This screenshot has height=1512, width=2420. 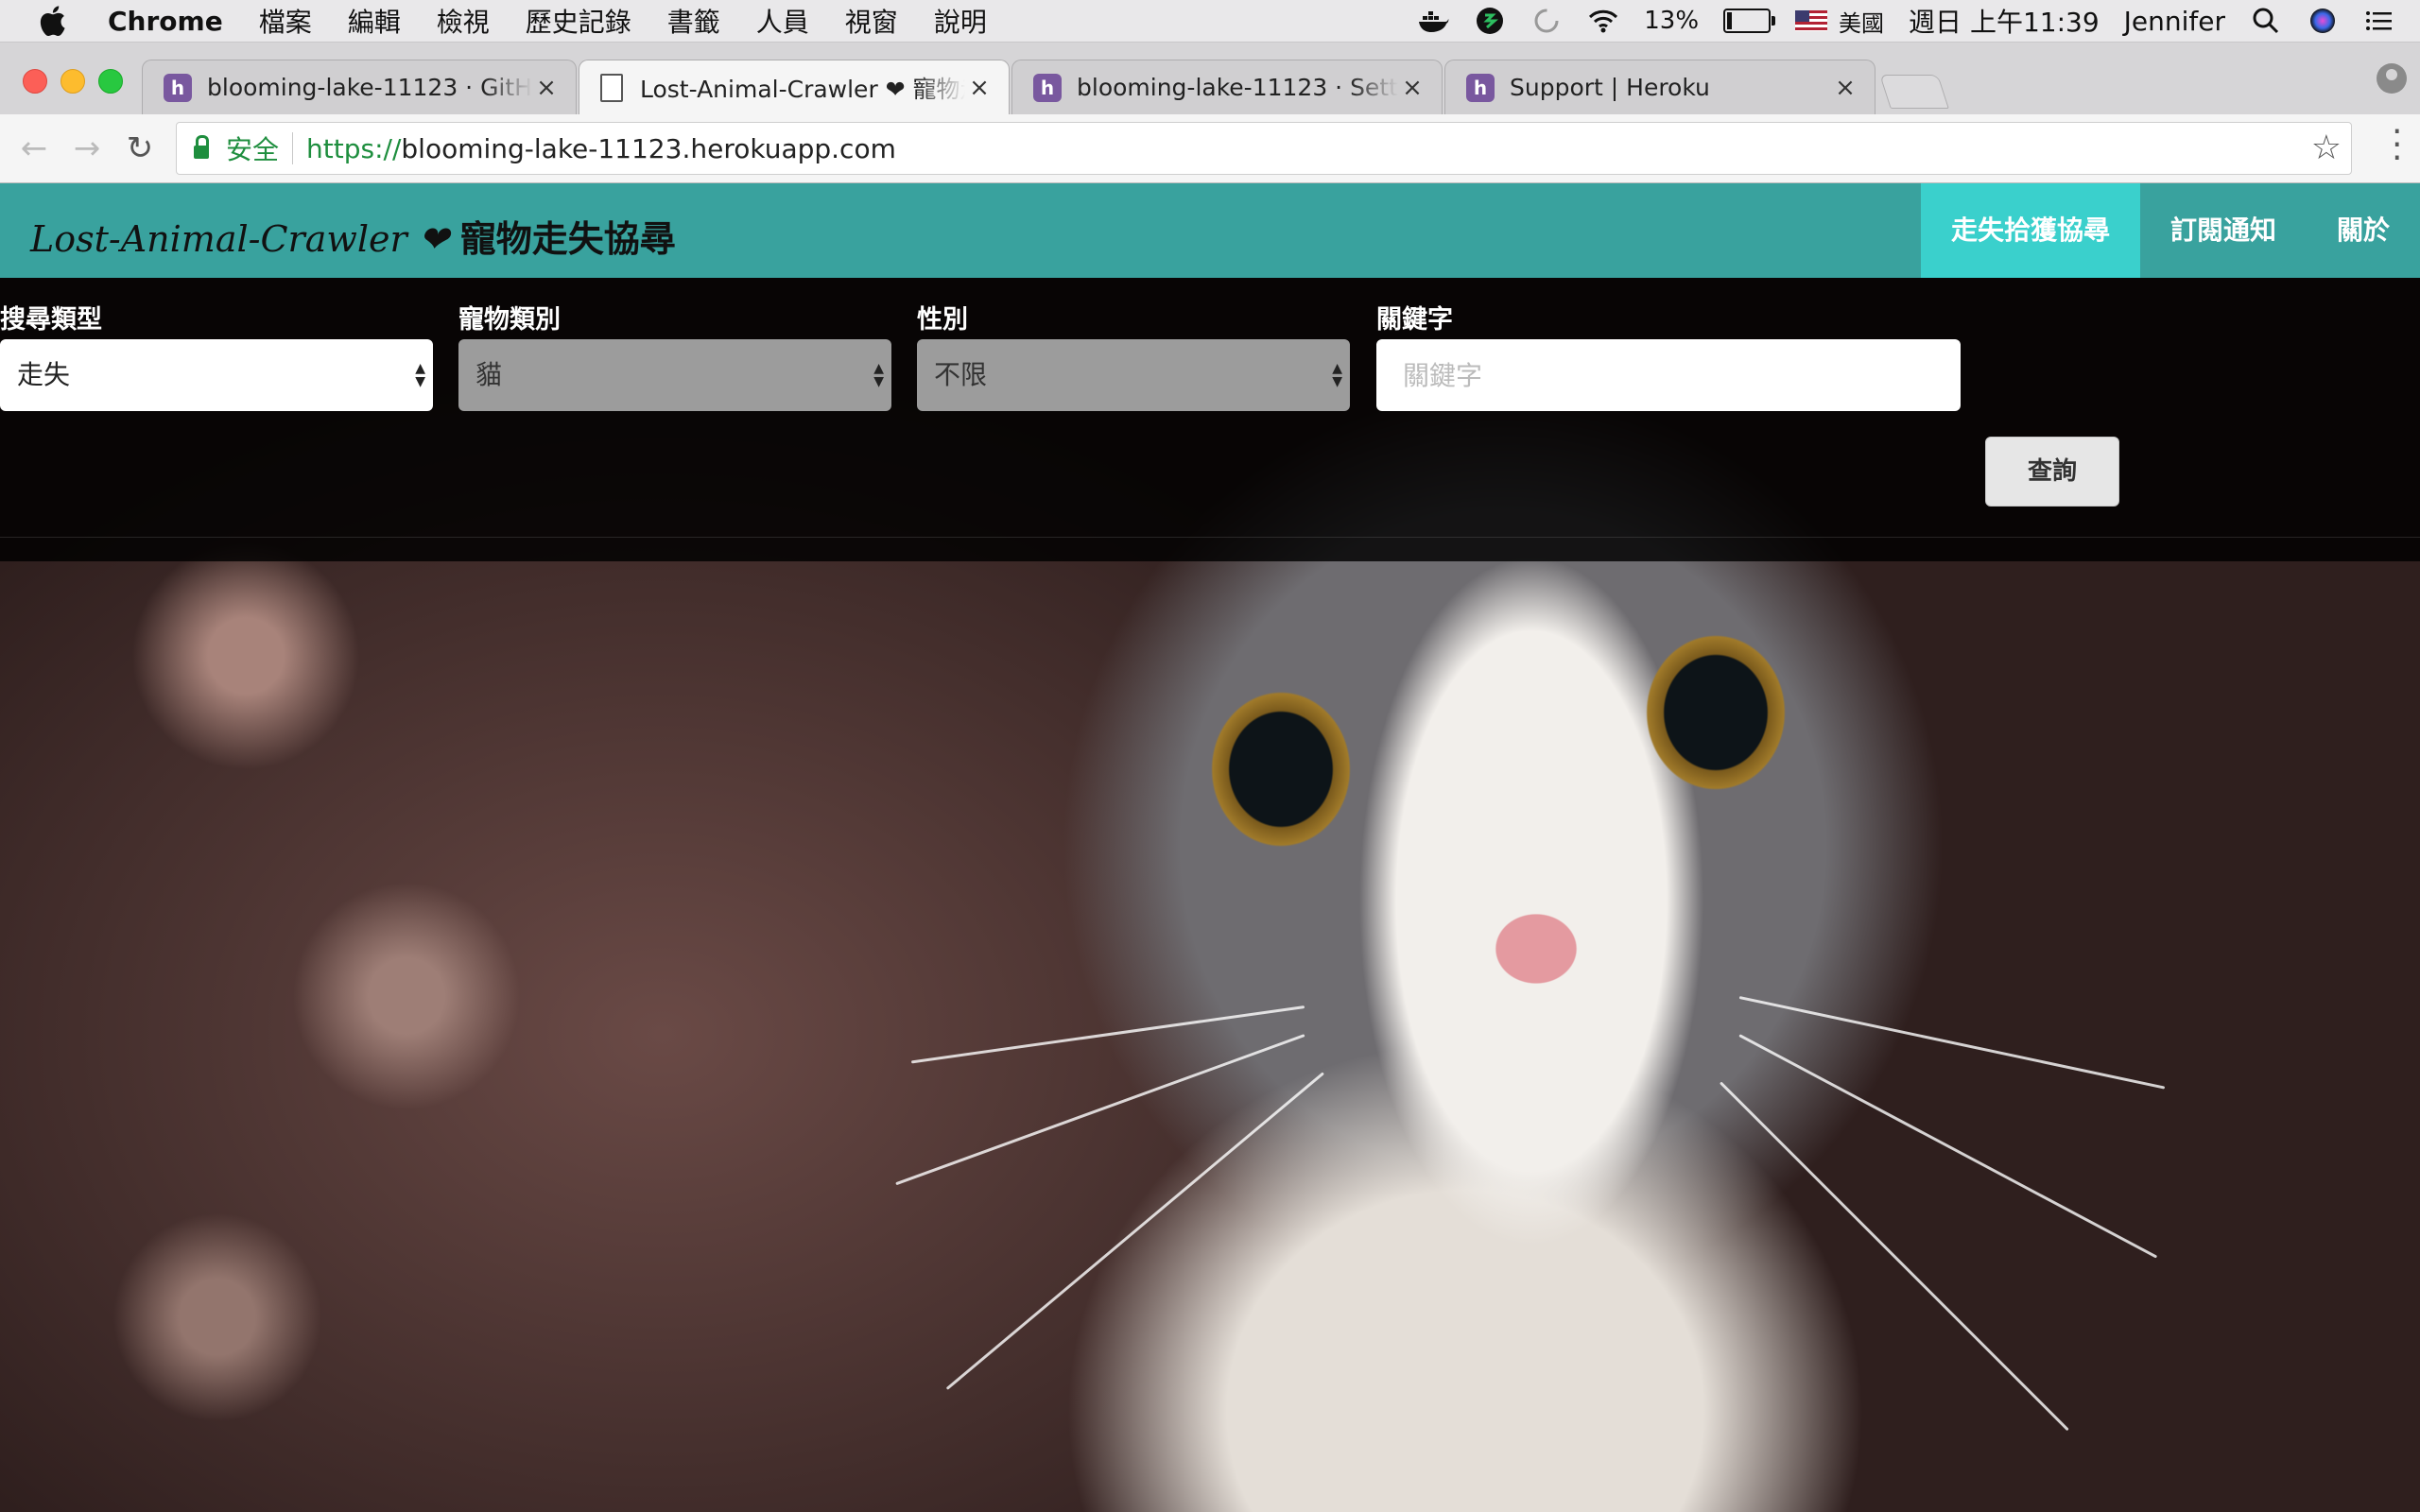 What do you see at coordinates (34, 148) in the screenshot?
I see `back-arrow-icon: ←` at bounding box center [34, 148].